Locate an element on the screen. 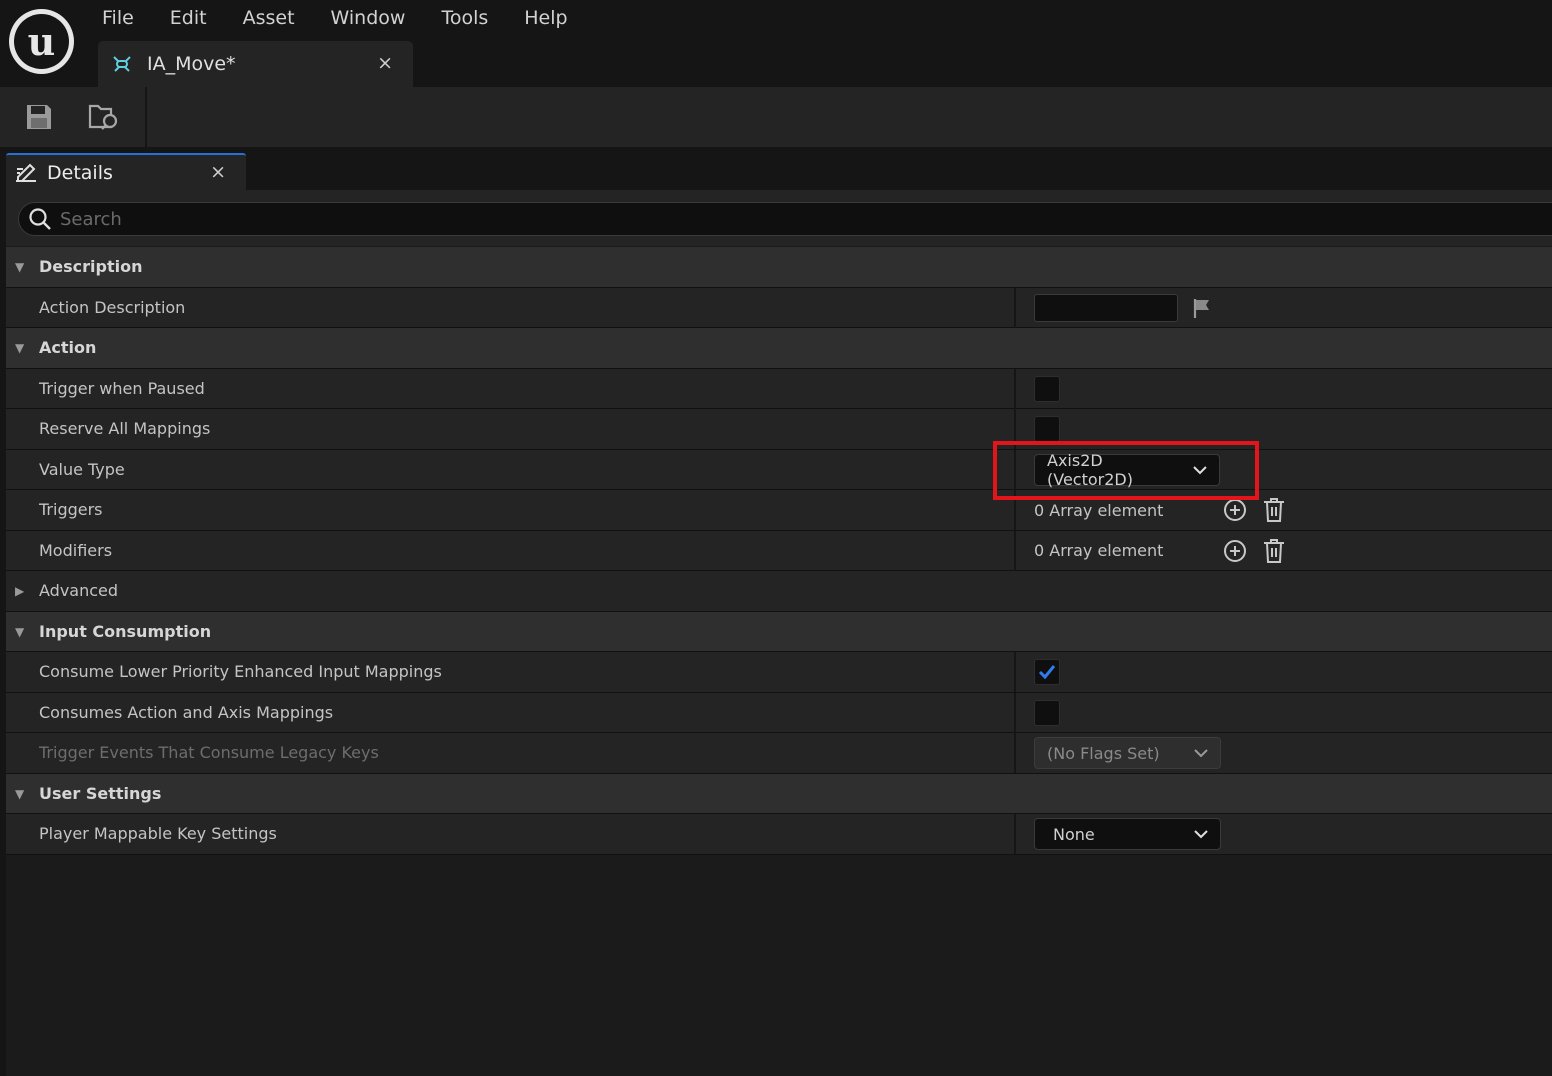 Image resolution: width=1552 pixels, height=1076 pixels. logo-letter-glyph: u is located at coordinates (41, 41).